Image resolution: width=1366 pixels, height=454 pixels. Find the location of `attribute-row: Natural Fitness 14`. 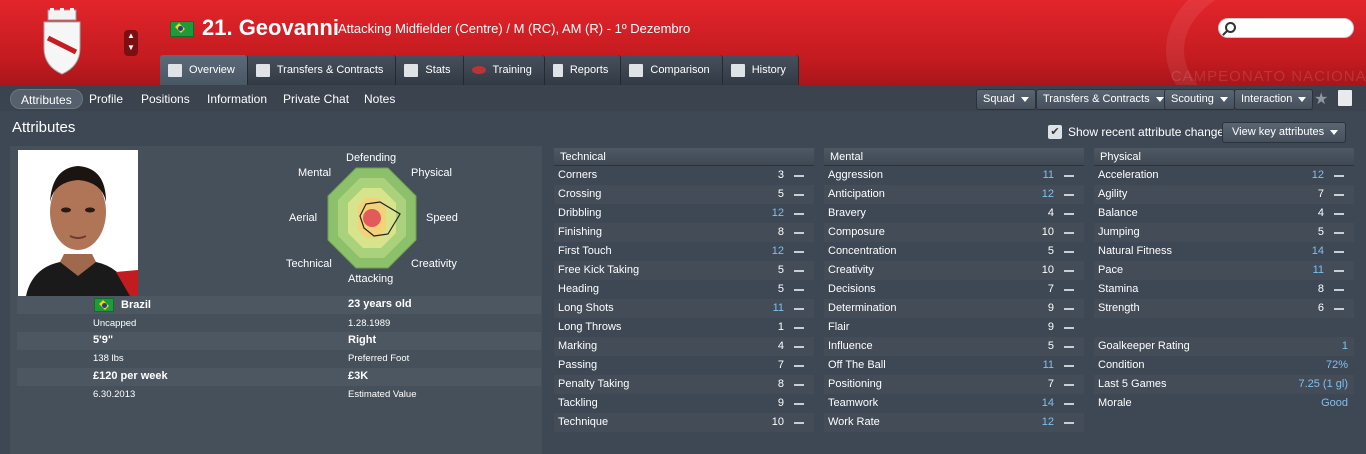

attribute-row: Natural Fitness 14 is located at coordinates (1224, 251).